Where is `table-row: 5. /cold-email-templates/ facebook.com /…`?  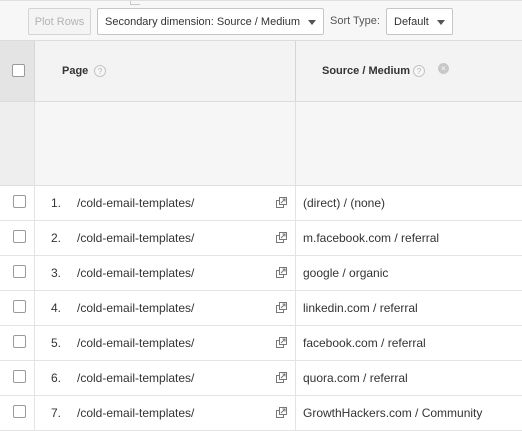 table-row: 5. /cold-email-templates/ facebook.com /… is located at coordinates (261, 343).